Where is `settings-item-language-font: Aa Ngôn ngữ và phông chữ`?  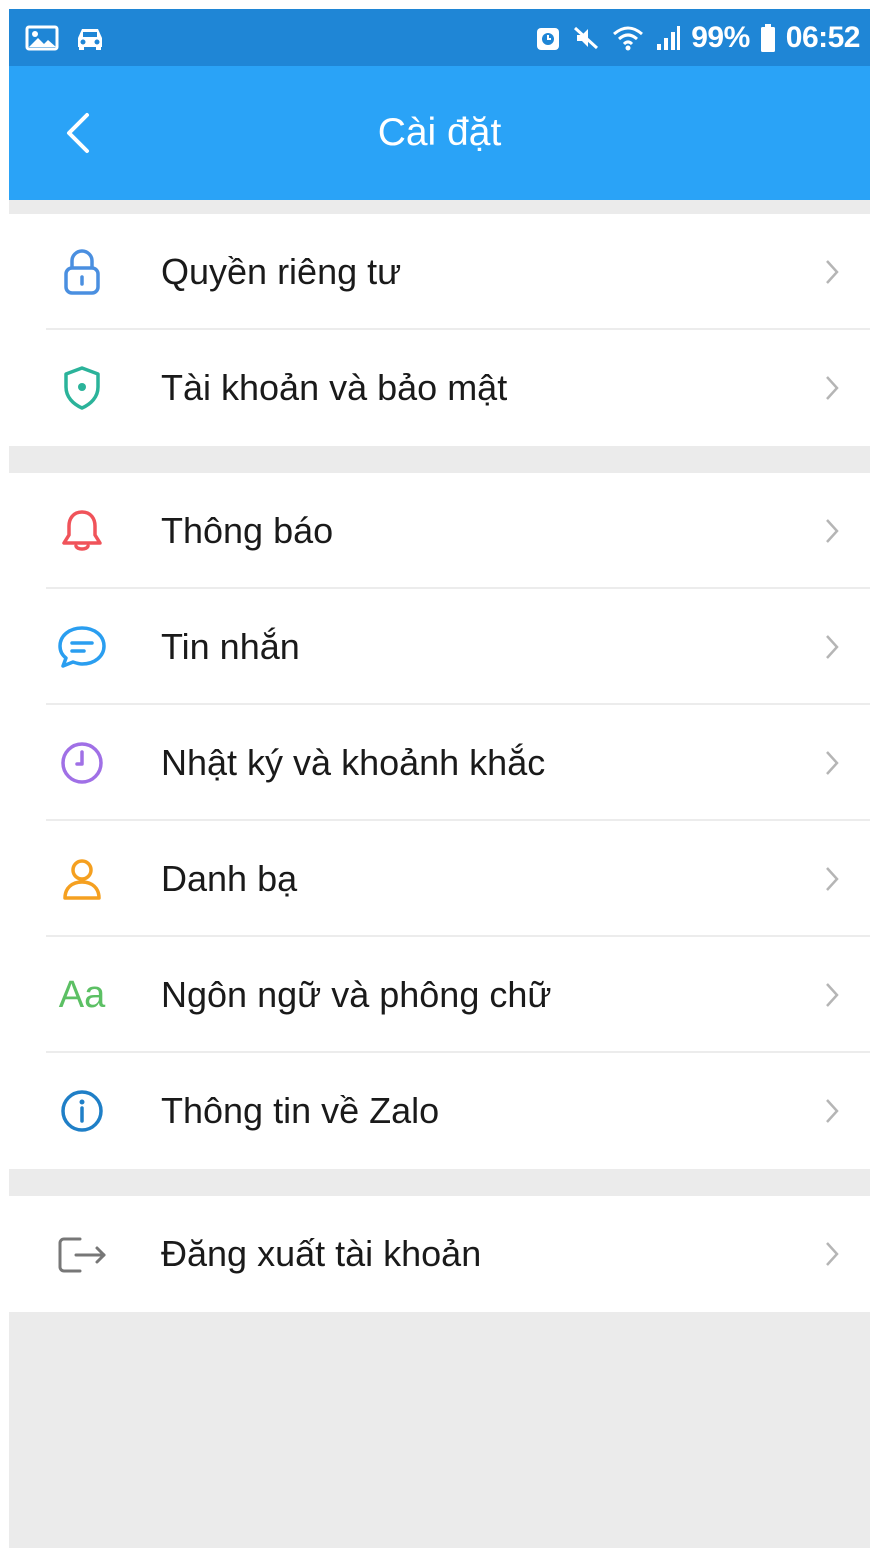
settings-item-language-font: Aa Ngôn ngữ và phông chữ is located at coordinates (439, 995).